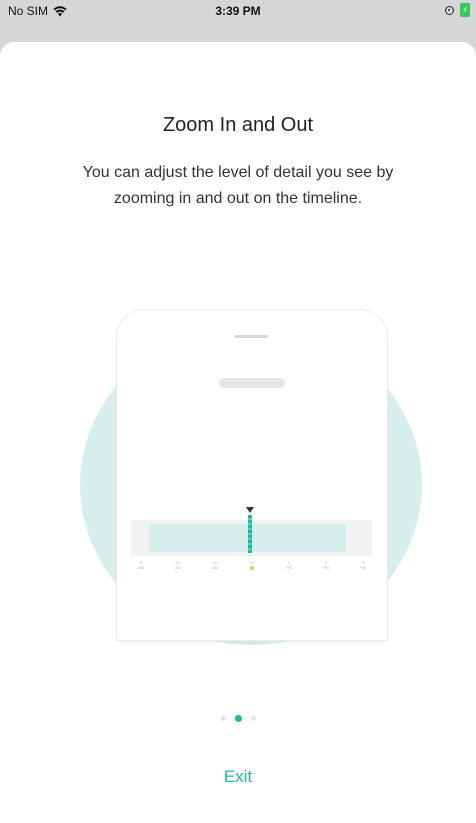  I want to click on phone-header-placeholder, so click(252, 383).